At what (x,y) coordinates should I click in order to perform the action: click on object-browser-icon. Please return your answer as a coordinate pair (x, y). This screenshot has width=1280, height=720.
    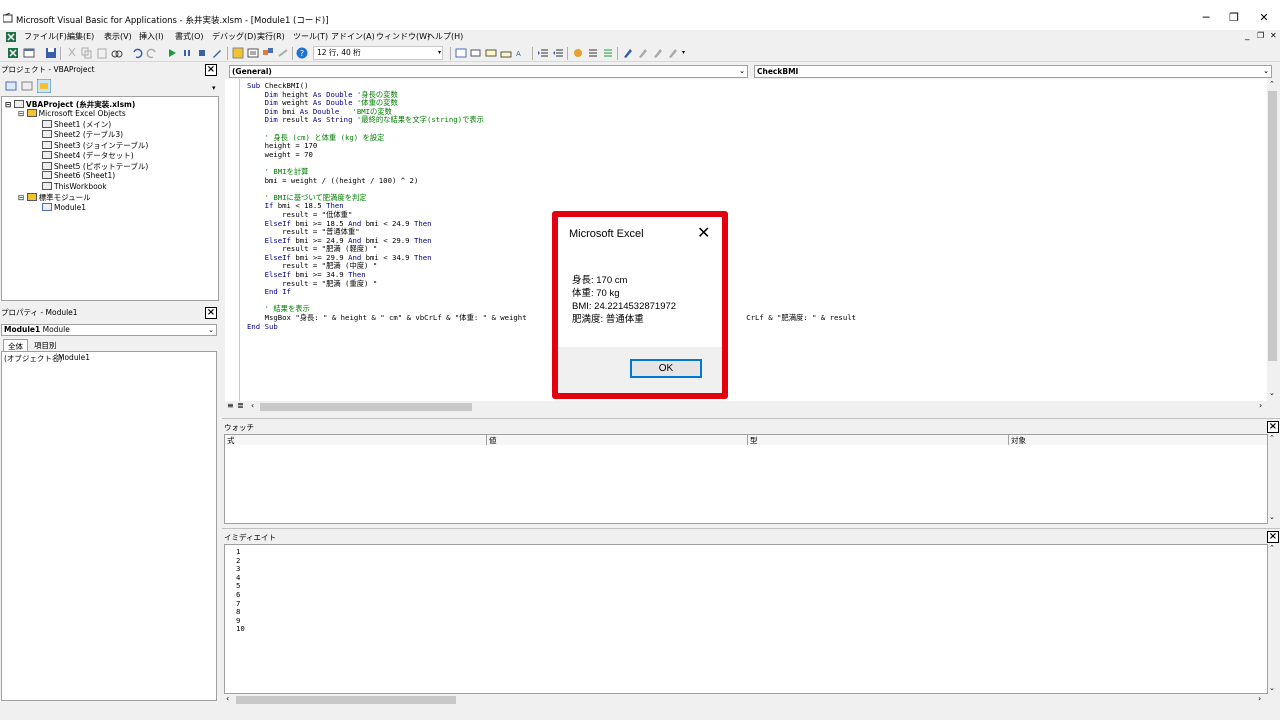
    Looking at the image, I should click on (268, 53).